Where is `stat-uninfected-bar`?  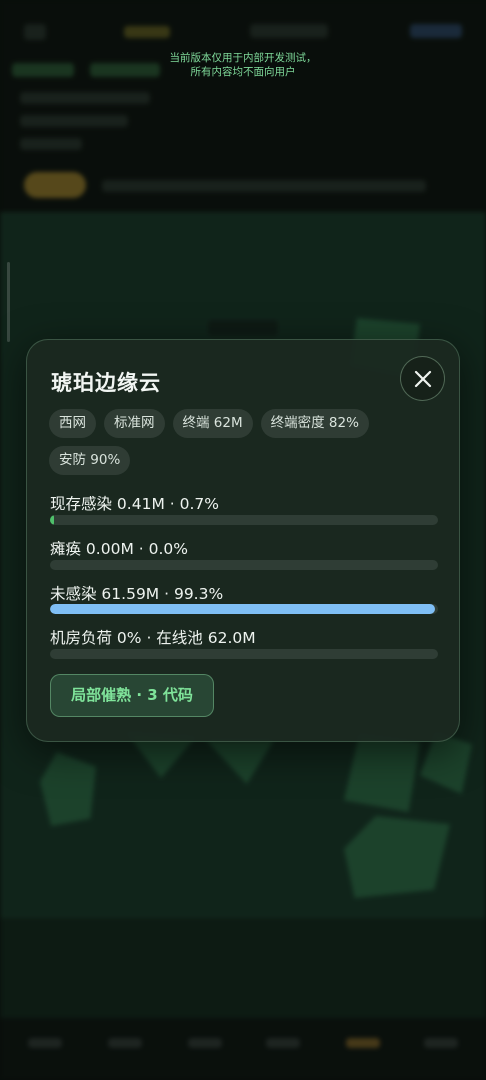
stat-uninfected-bar is located at coordinates (244, 609).